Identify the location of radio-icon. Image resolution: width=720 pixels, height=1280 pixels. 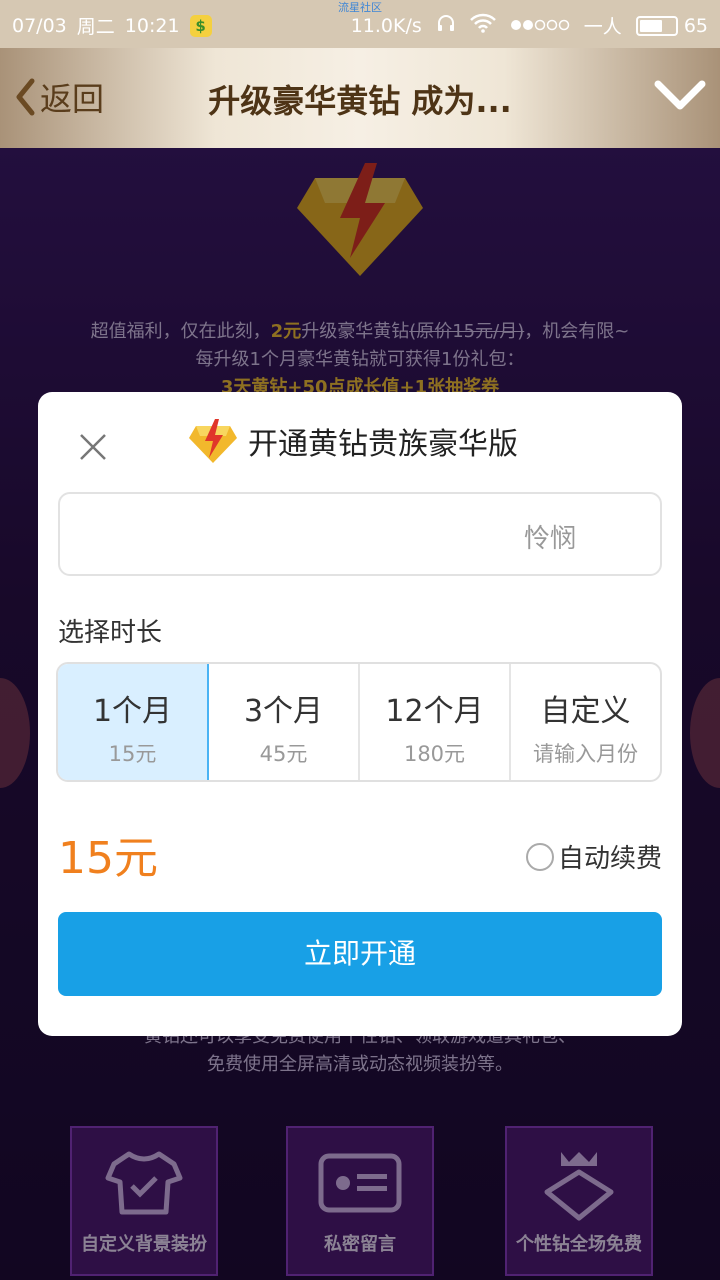
(539, 856).